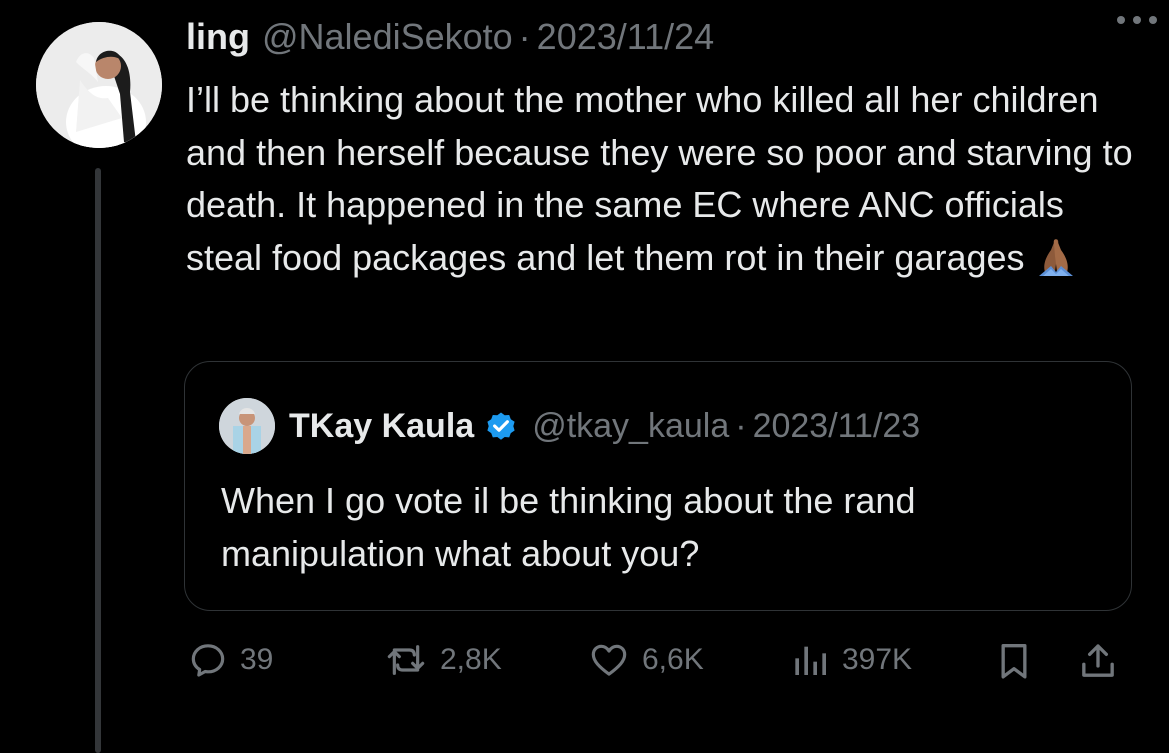 This screenshot has width=1169, height=753. Describe the element at coordinates (257, 659) in the screenshot. I see `reply-count: 39` at that location.